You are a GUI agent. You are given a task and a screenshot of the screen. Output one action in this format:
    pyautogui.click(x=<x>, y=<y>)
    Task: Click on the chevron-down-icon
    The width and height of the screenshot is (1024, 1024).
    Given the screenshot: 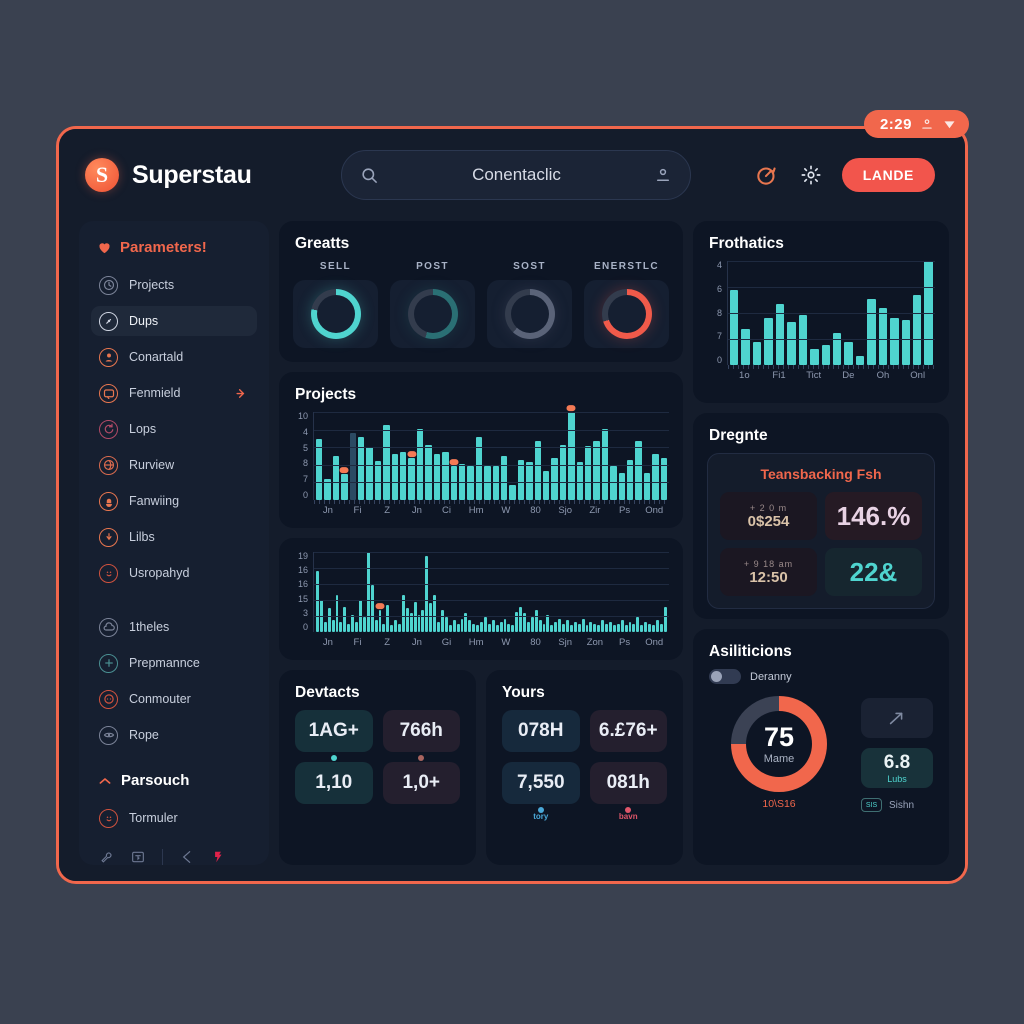 What is the action you would take?
    pyautogui.click(x=949, y=124)
    